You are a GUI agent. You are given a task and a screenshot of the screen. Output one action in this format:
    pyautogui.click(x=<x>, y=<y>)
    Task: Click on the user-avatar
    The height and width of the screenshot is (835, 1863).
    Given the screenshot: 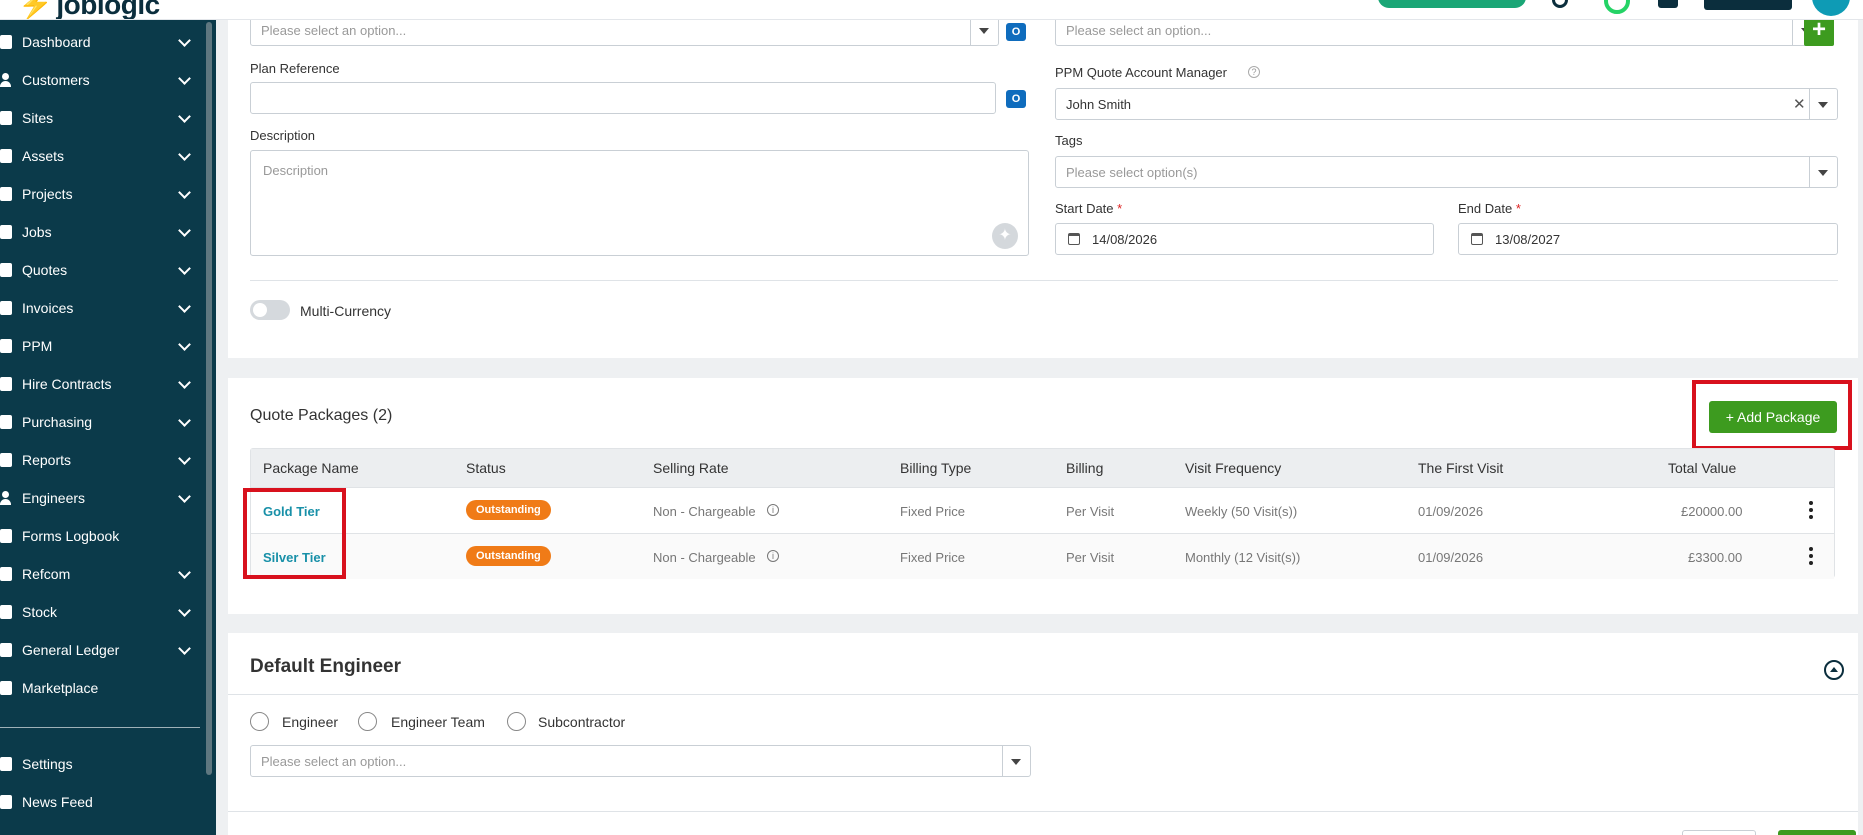 What is the action you would take?
    pyautogui.click(x=1831, y=8)
    